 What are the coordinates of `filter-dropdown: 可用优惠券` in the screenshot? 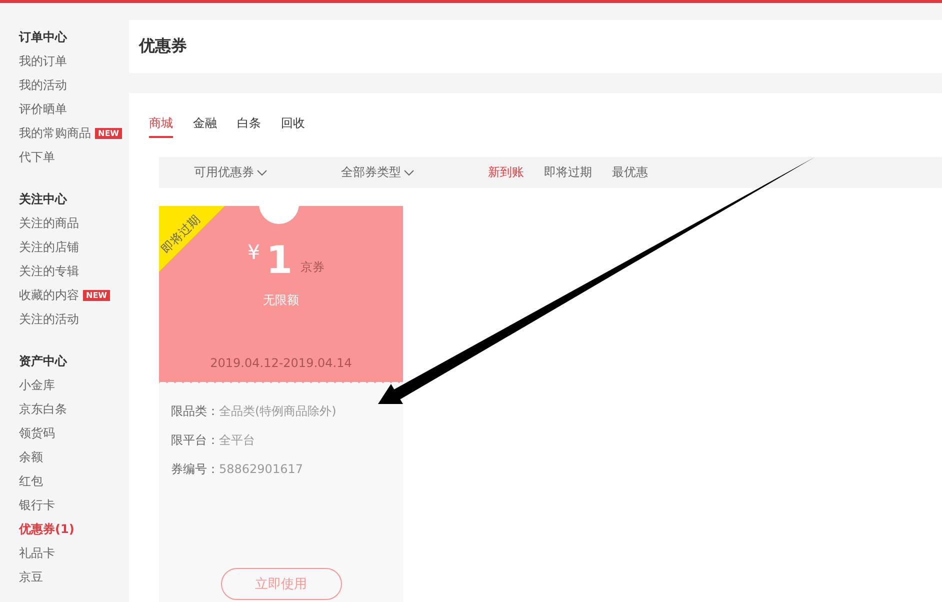 It's located at (267, 172).